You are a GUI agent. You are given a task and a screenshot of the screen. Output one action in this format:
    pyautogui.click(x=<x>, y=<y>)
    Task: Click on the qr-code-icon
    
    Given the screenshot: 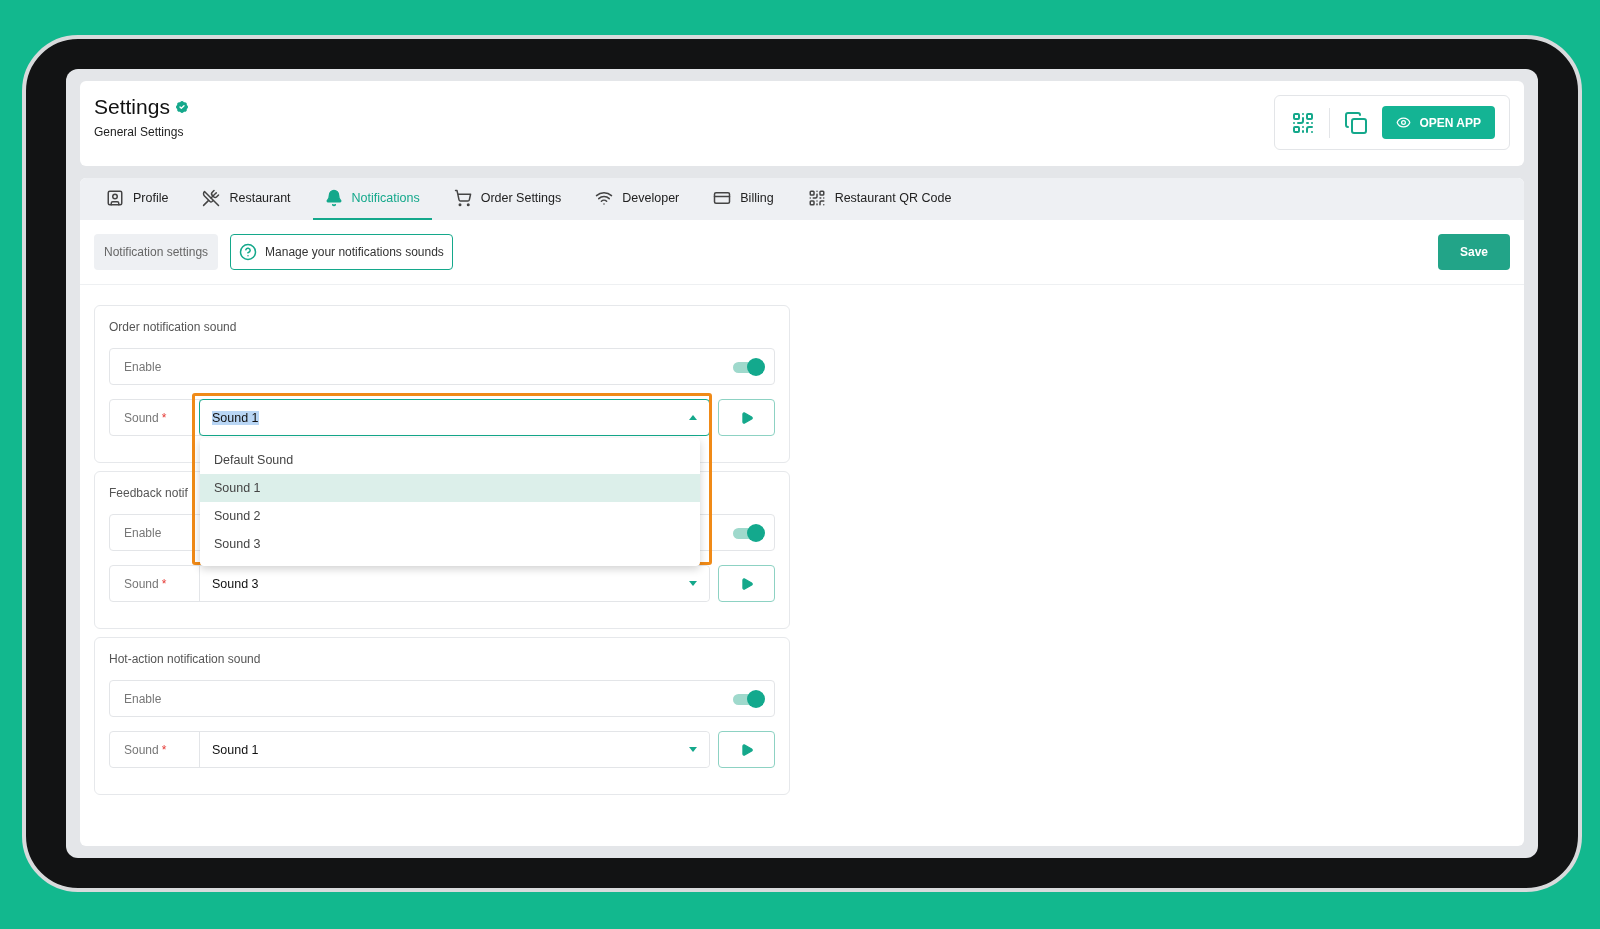 What is the action you would take?
    pyautogui.click(x=1303, y=122)
    